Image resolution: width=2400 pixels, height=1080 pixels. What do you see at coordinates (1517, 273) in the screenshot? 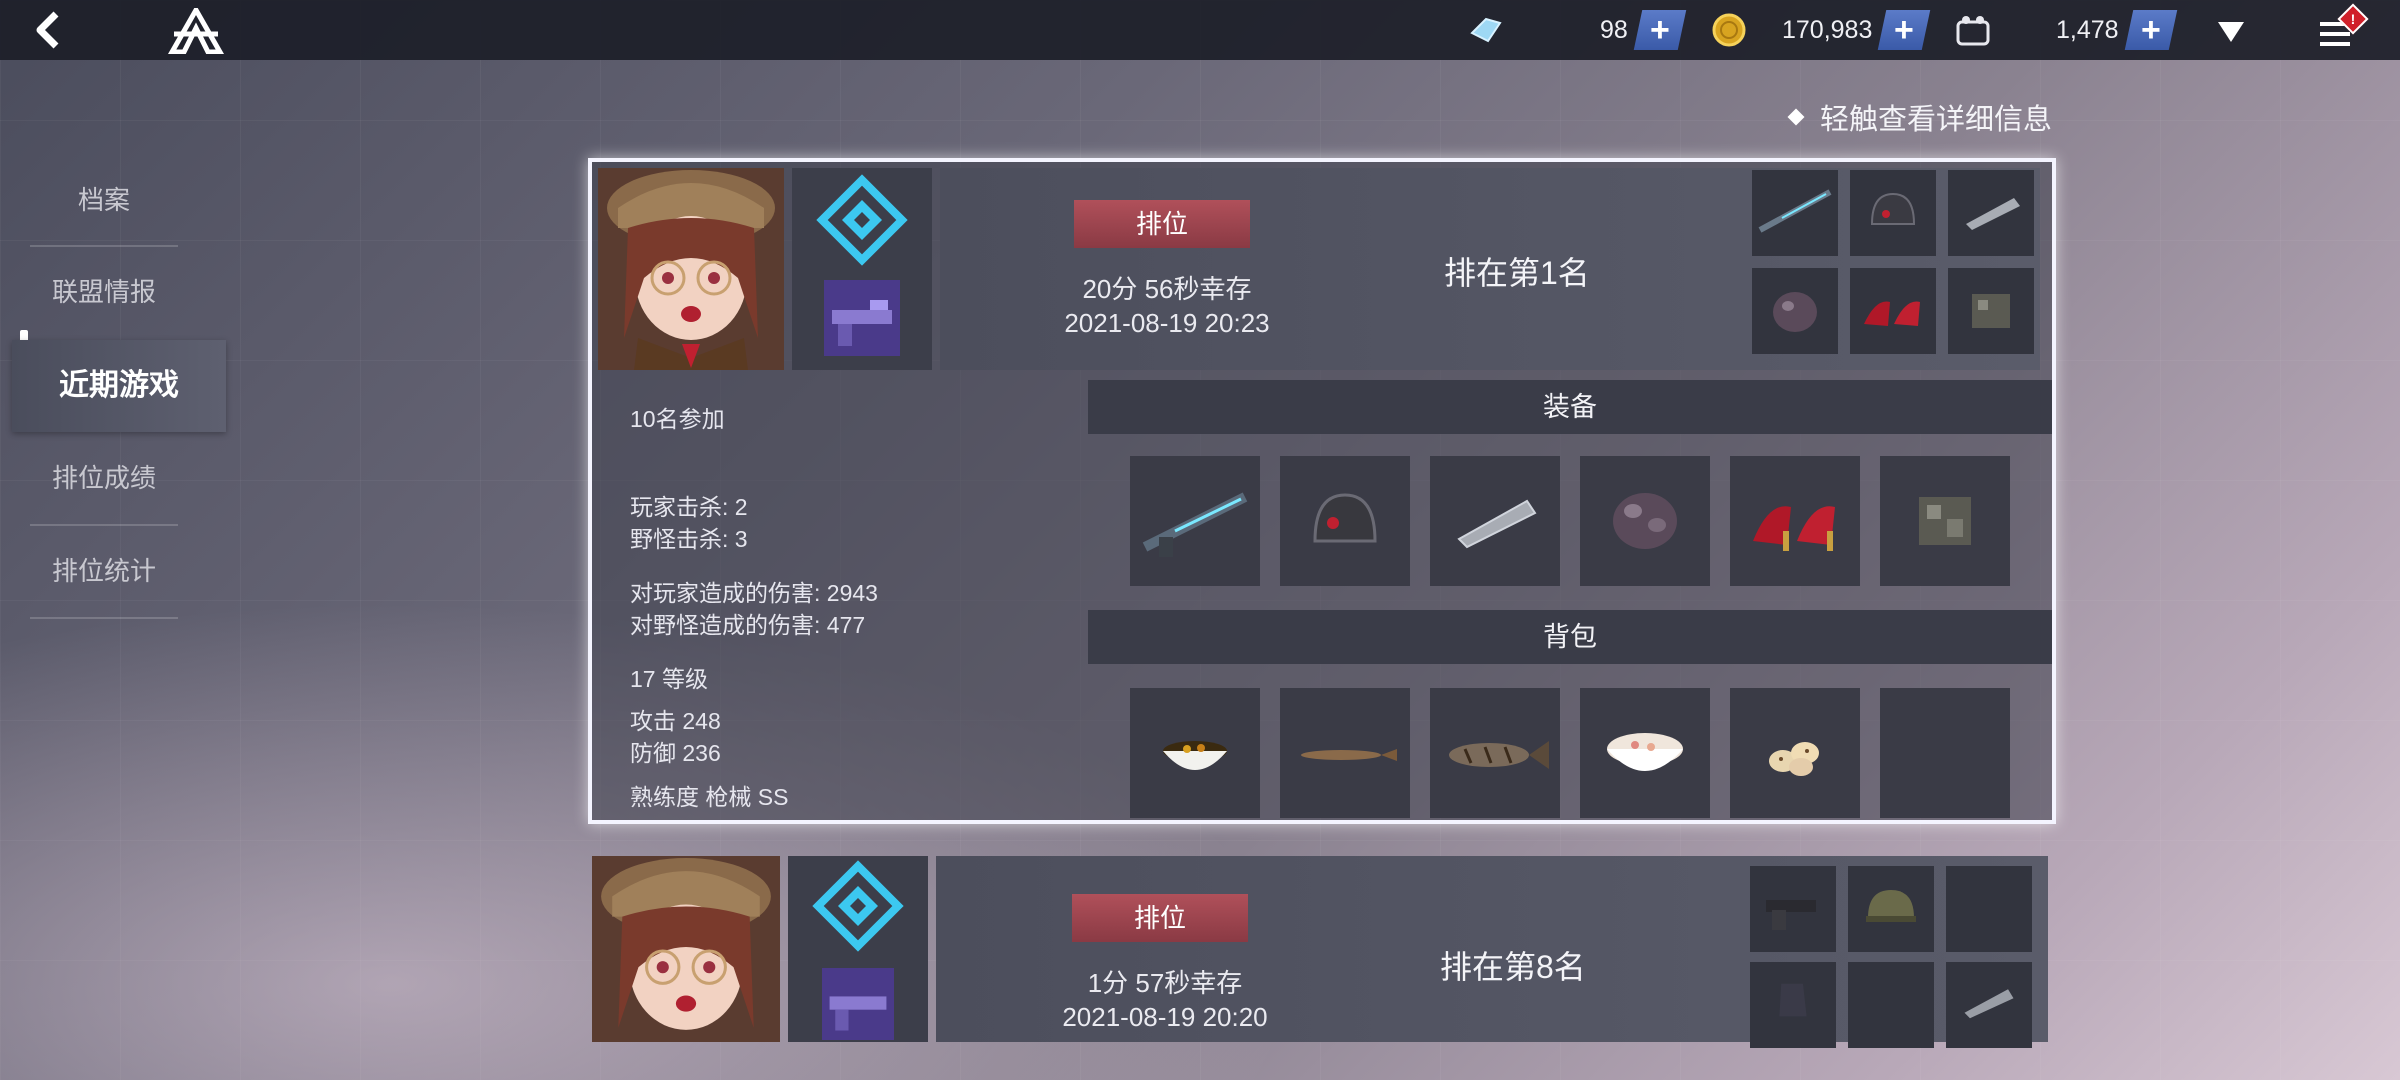
I see `placement-text: 排在第1名` at bounding box center [1517, 273].